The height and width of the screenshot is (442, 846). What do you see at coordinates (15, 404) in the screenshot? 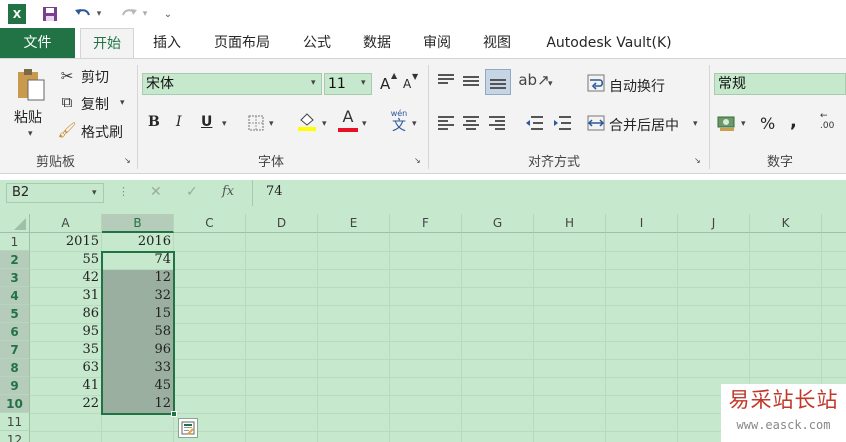
I see `row-header-10: 10` at bounding box center [15, 404].